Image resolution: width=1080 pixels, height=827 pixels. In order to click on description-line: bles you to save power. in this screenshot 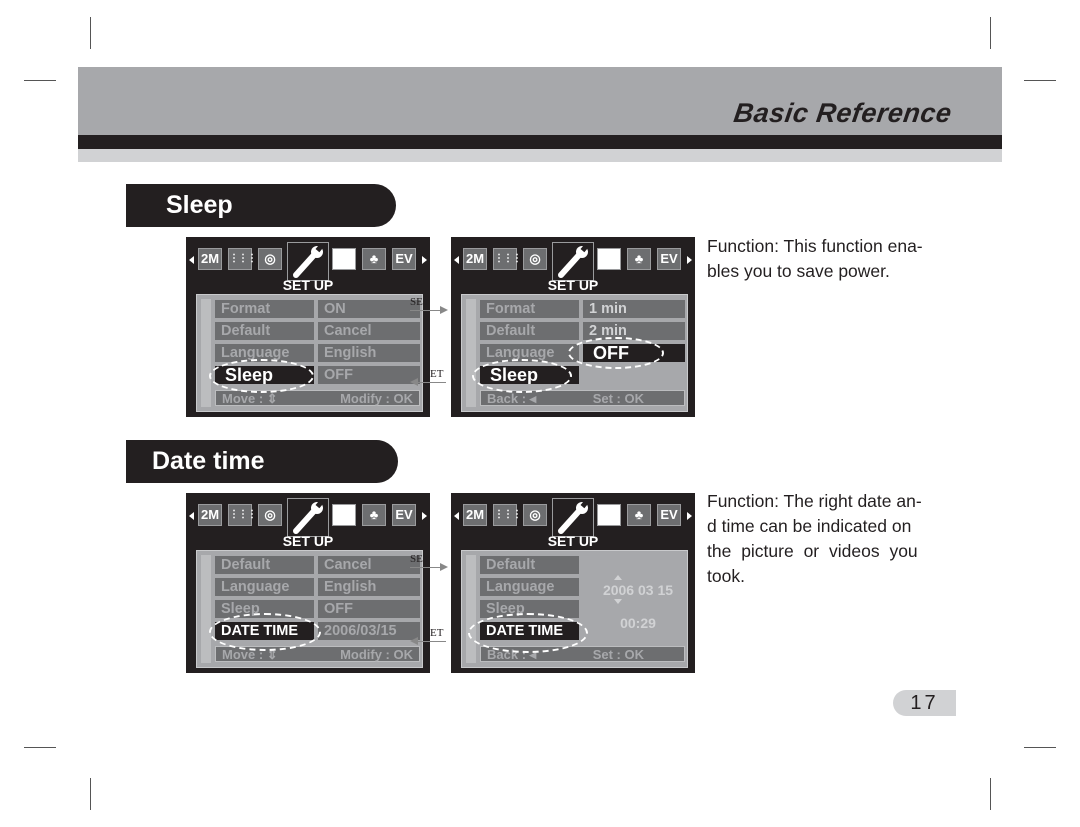, I will do `click(798, 271)`.